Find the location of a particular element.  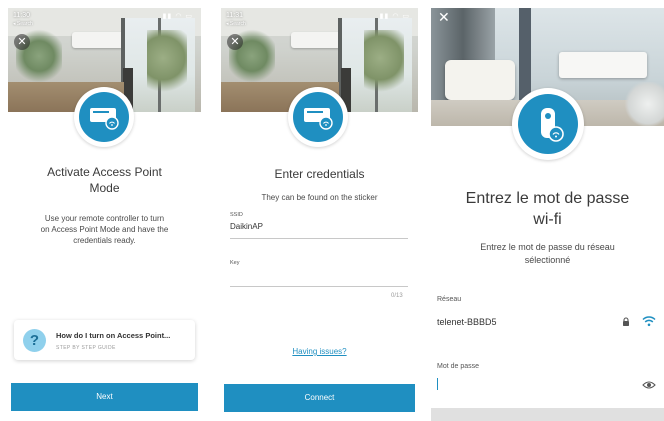

page-title: Activate Access Point Mode is located at coordinates (104, 180).